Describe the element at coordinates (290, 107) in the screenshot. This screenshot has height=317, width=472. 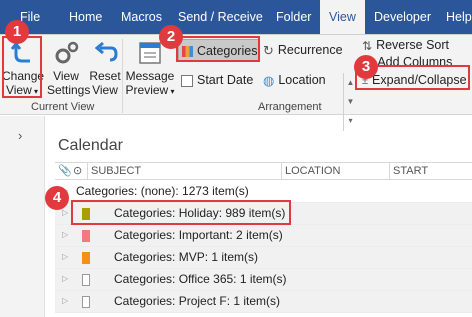
I see `arrangement-group-label: Arrangement` at that location.